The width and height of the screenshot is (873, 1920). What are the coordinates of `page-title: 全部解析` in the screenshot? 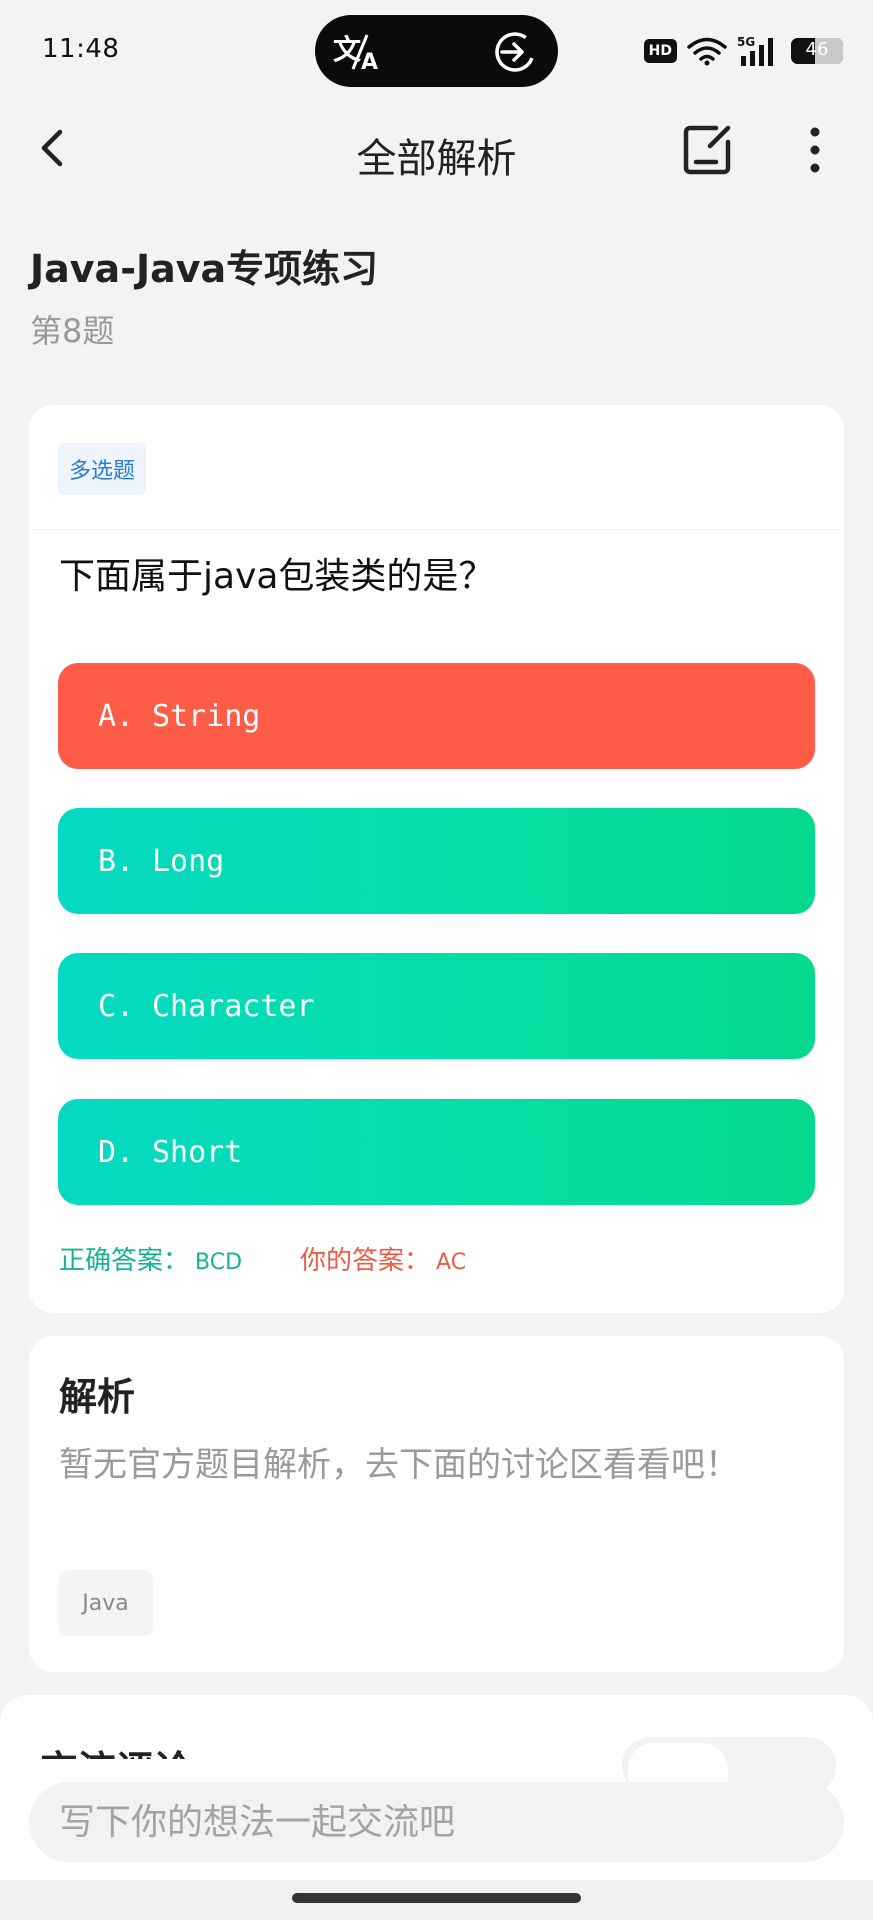 It's located at (436, 159).